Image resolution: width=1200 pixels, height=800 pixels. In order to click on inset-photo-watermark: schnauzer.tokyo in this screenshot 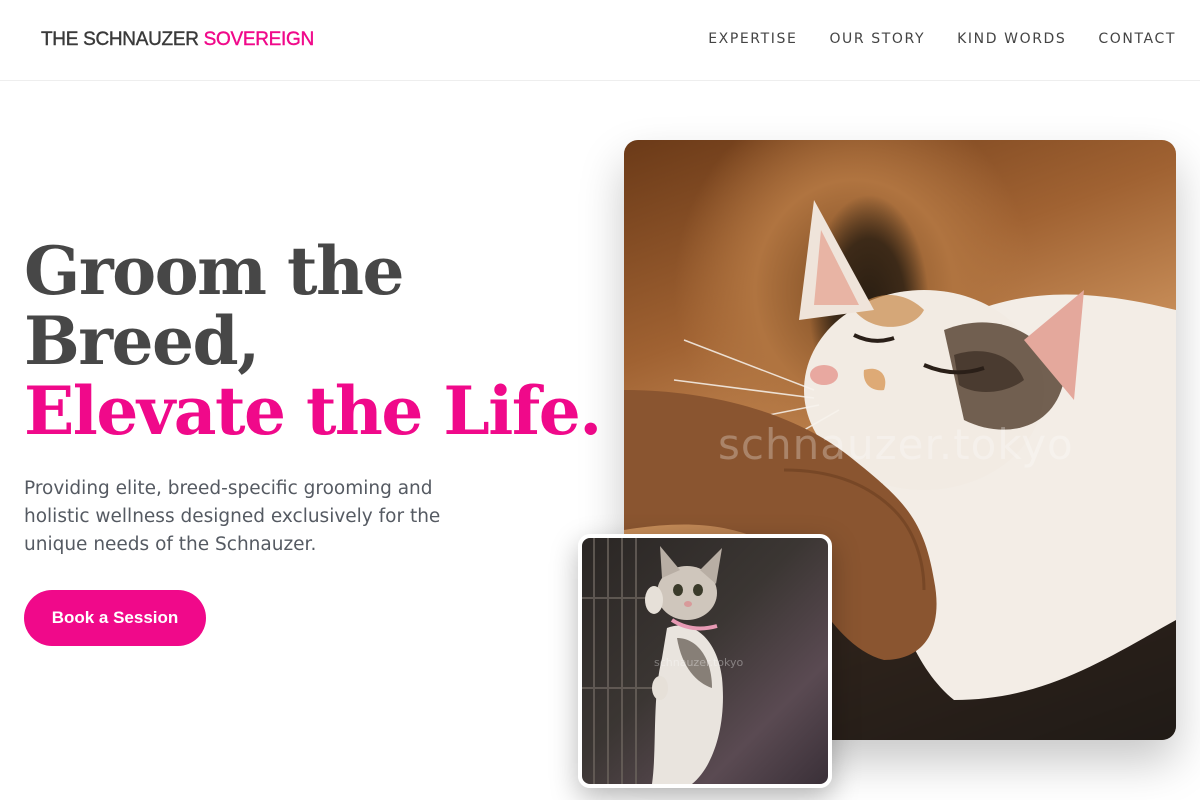, I will do `click(699, 662)`.